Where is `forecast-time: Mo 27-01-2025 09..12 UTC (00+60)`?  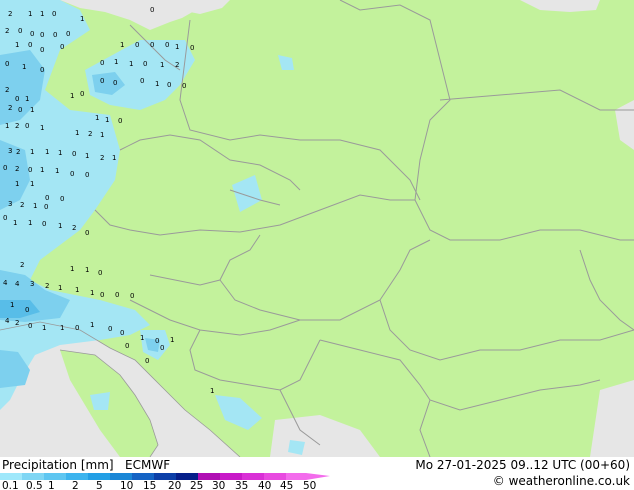
forecast-time: Mo 27-01-2025 09..12 UTC (00+60) is located at coordinates (522, 465).